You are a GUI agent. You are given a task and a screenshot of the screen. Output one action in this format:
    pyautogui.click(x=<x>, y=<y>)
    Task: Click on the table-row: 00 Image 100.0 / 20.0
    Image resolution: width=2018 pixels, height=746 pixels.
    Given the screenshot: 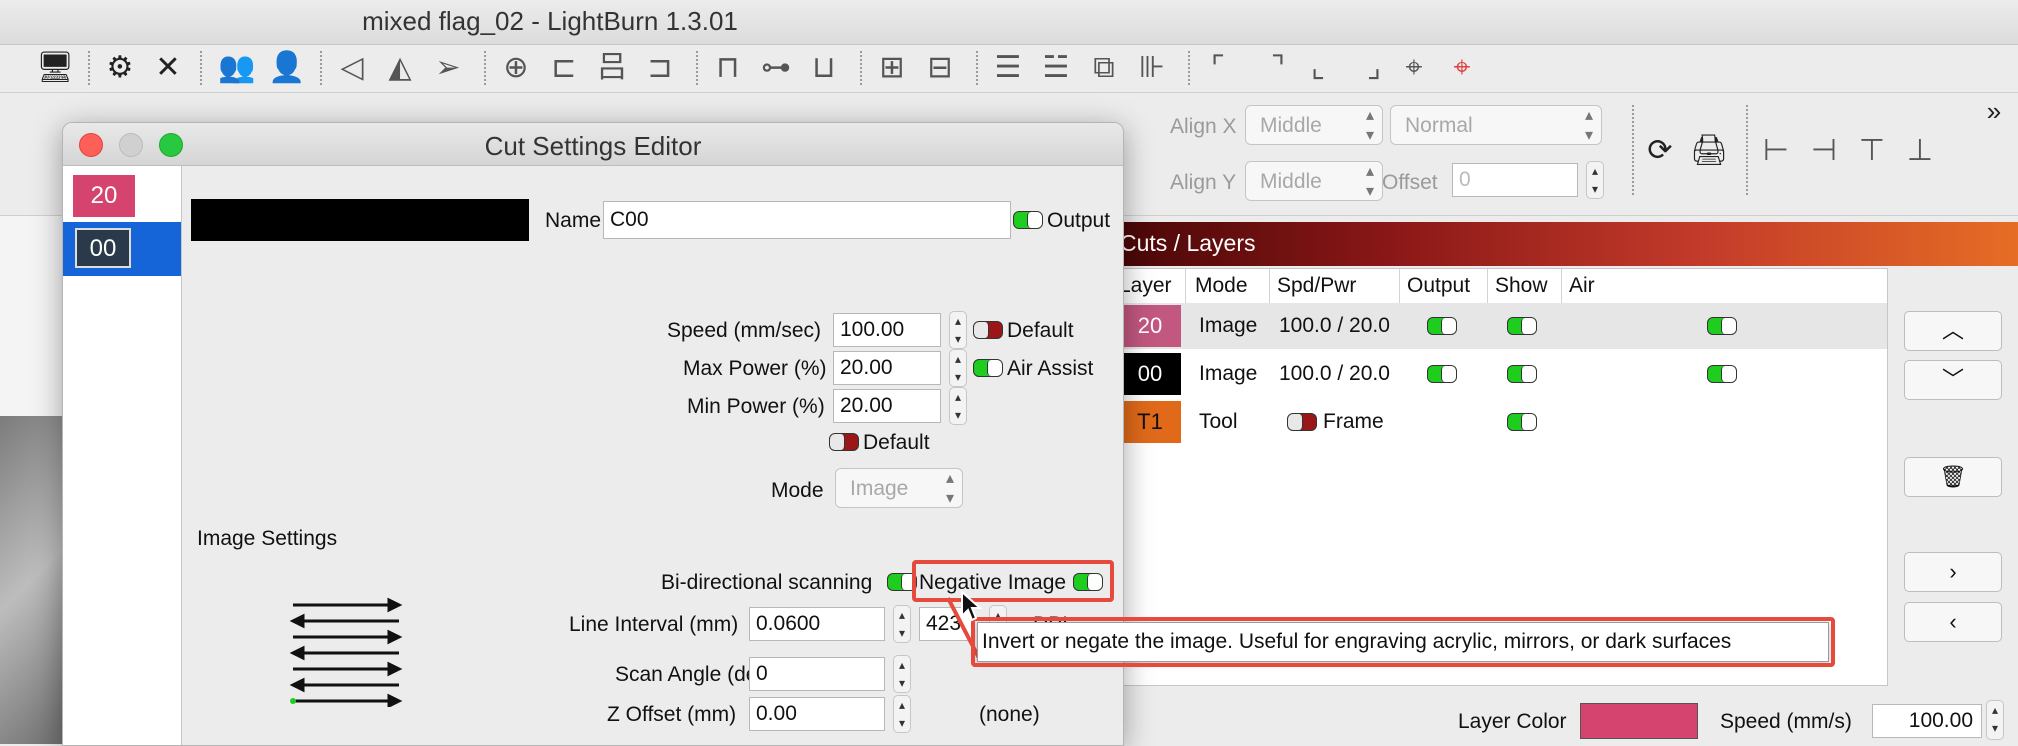 What is the action you would take?
    pyautogui.click(x=1503, y=374)
    